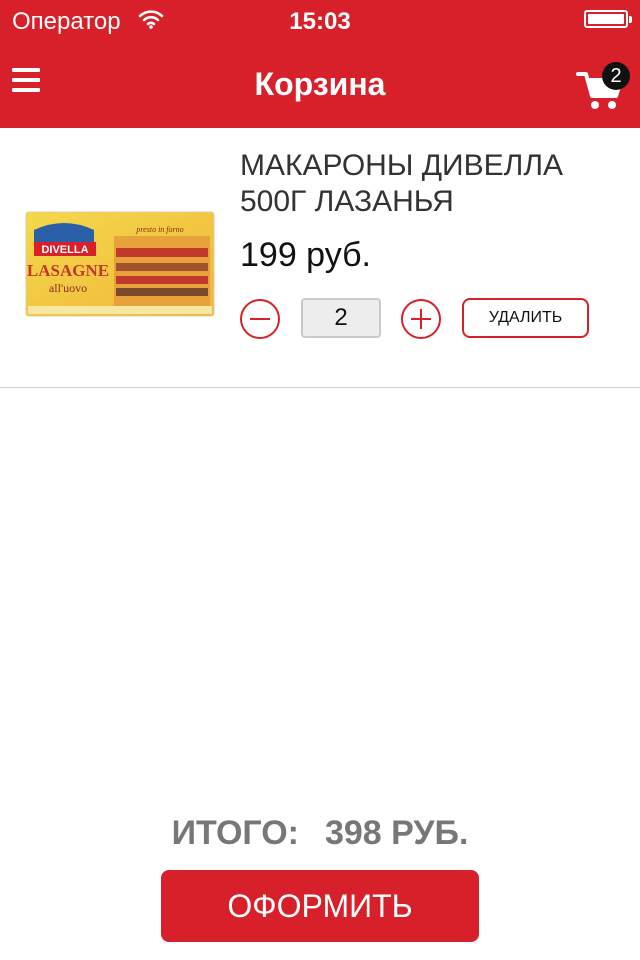 The height and width of the screenshot is (960, 640). What do you see at coordinates (320, 64) in the screenshot?
I see `top-bar: Оператор 15:03 Корзина 2` at bounding box center [320, 64].